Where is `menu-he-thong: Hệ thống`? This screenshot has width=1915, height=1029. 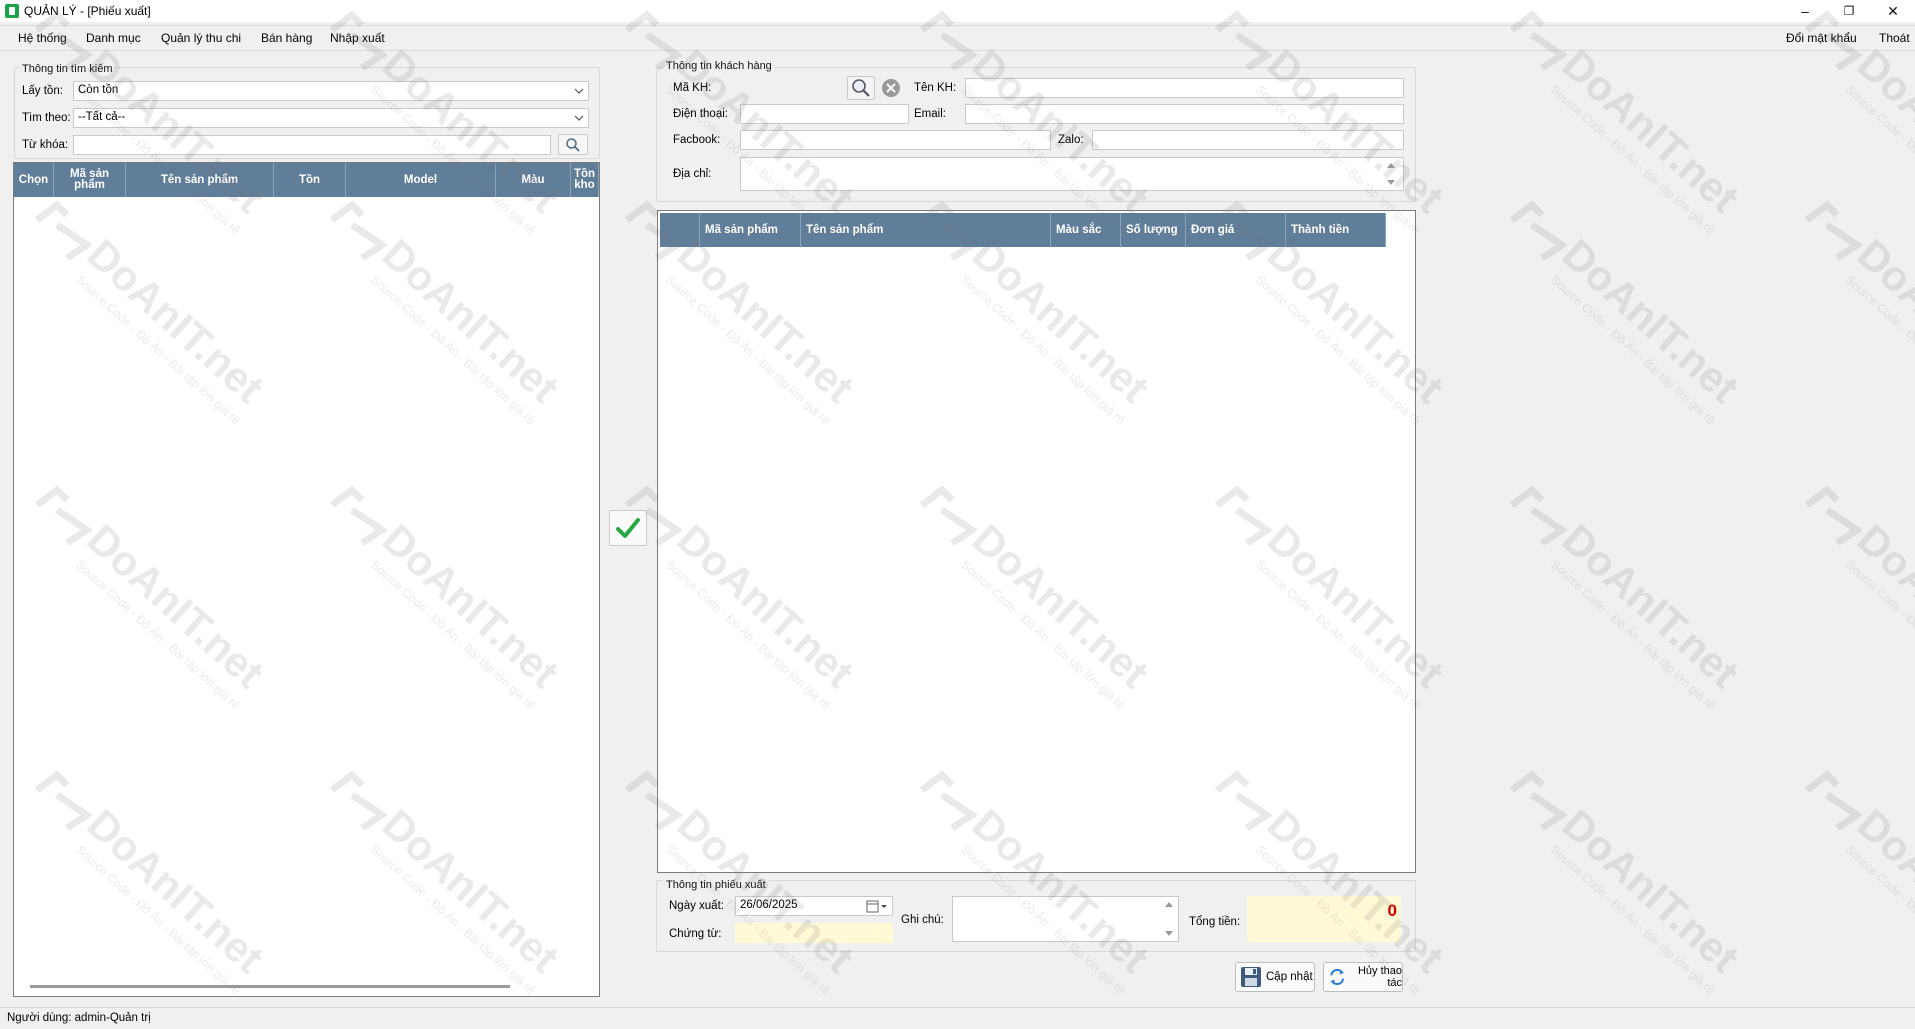 menu-he-thong: Hệ thống is located at coordinates (42, 38).